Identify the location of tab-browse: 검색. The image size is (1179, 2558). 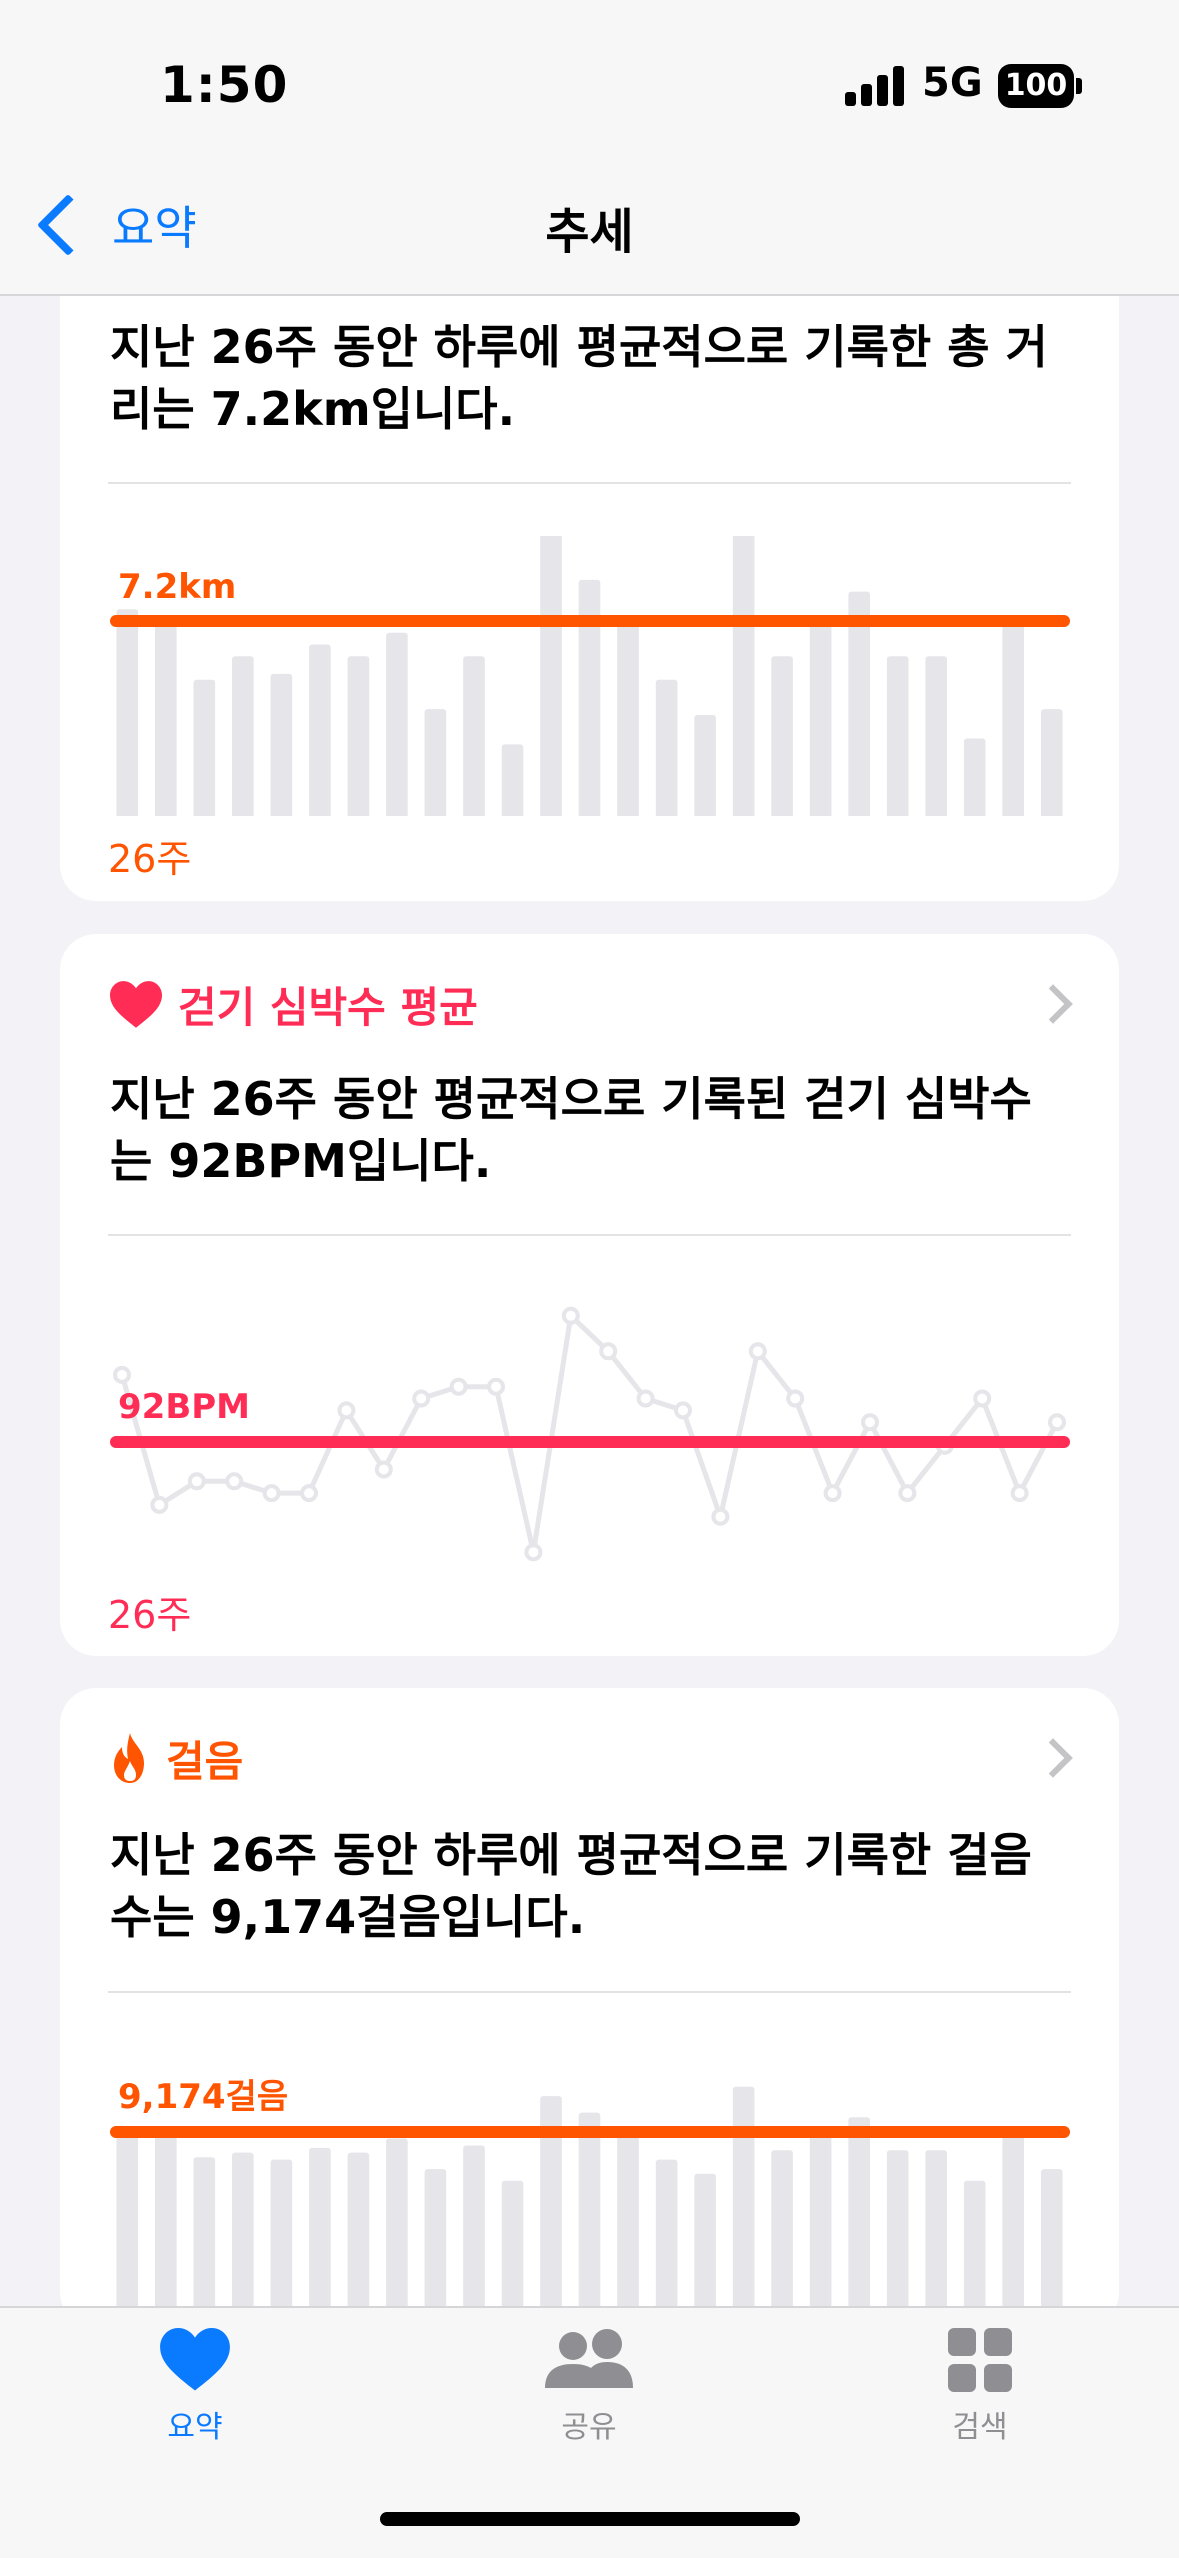
(980, 2387).